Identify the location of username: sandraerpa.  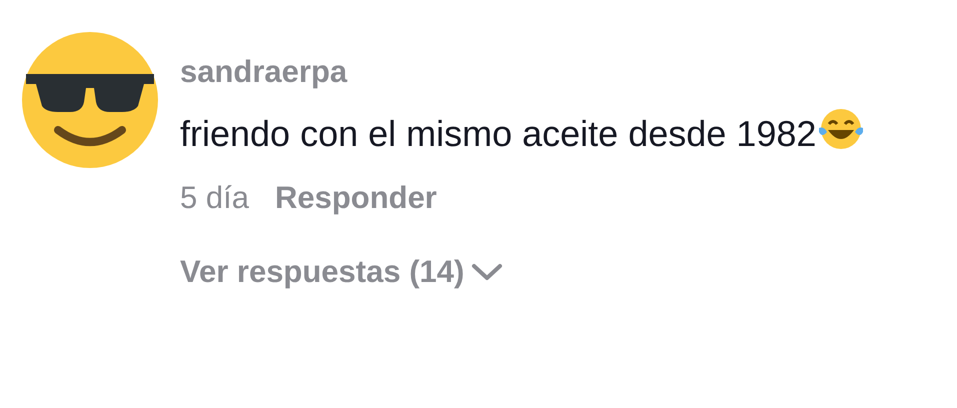
(264, 72).